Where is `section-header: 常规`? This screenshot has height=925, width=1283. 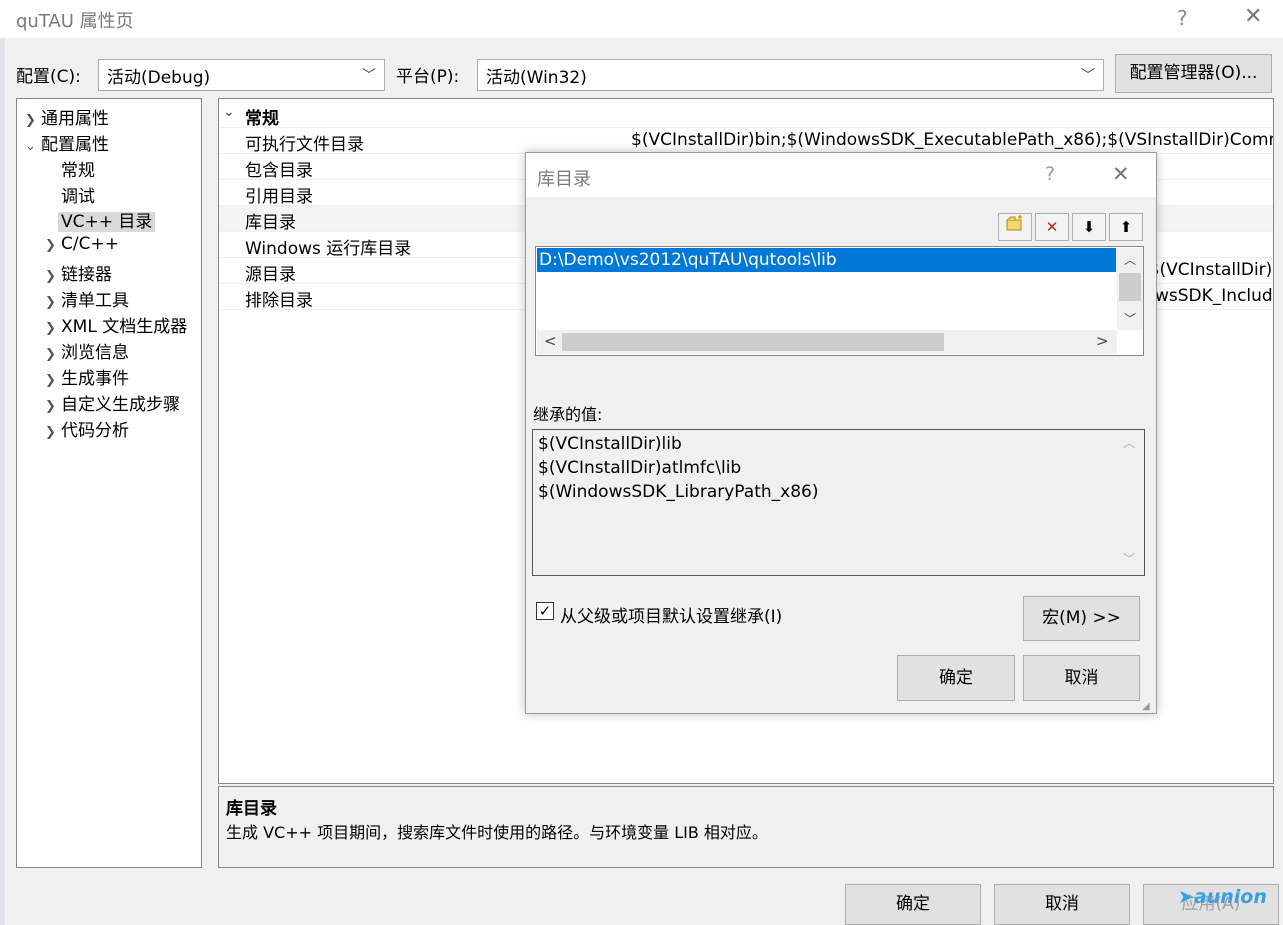 section-header: 常规 is located at coordinates (262, 119).